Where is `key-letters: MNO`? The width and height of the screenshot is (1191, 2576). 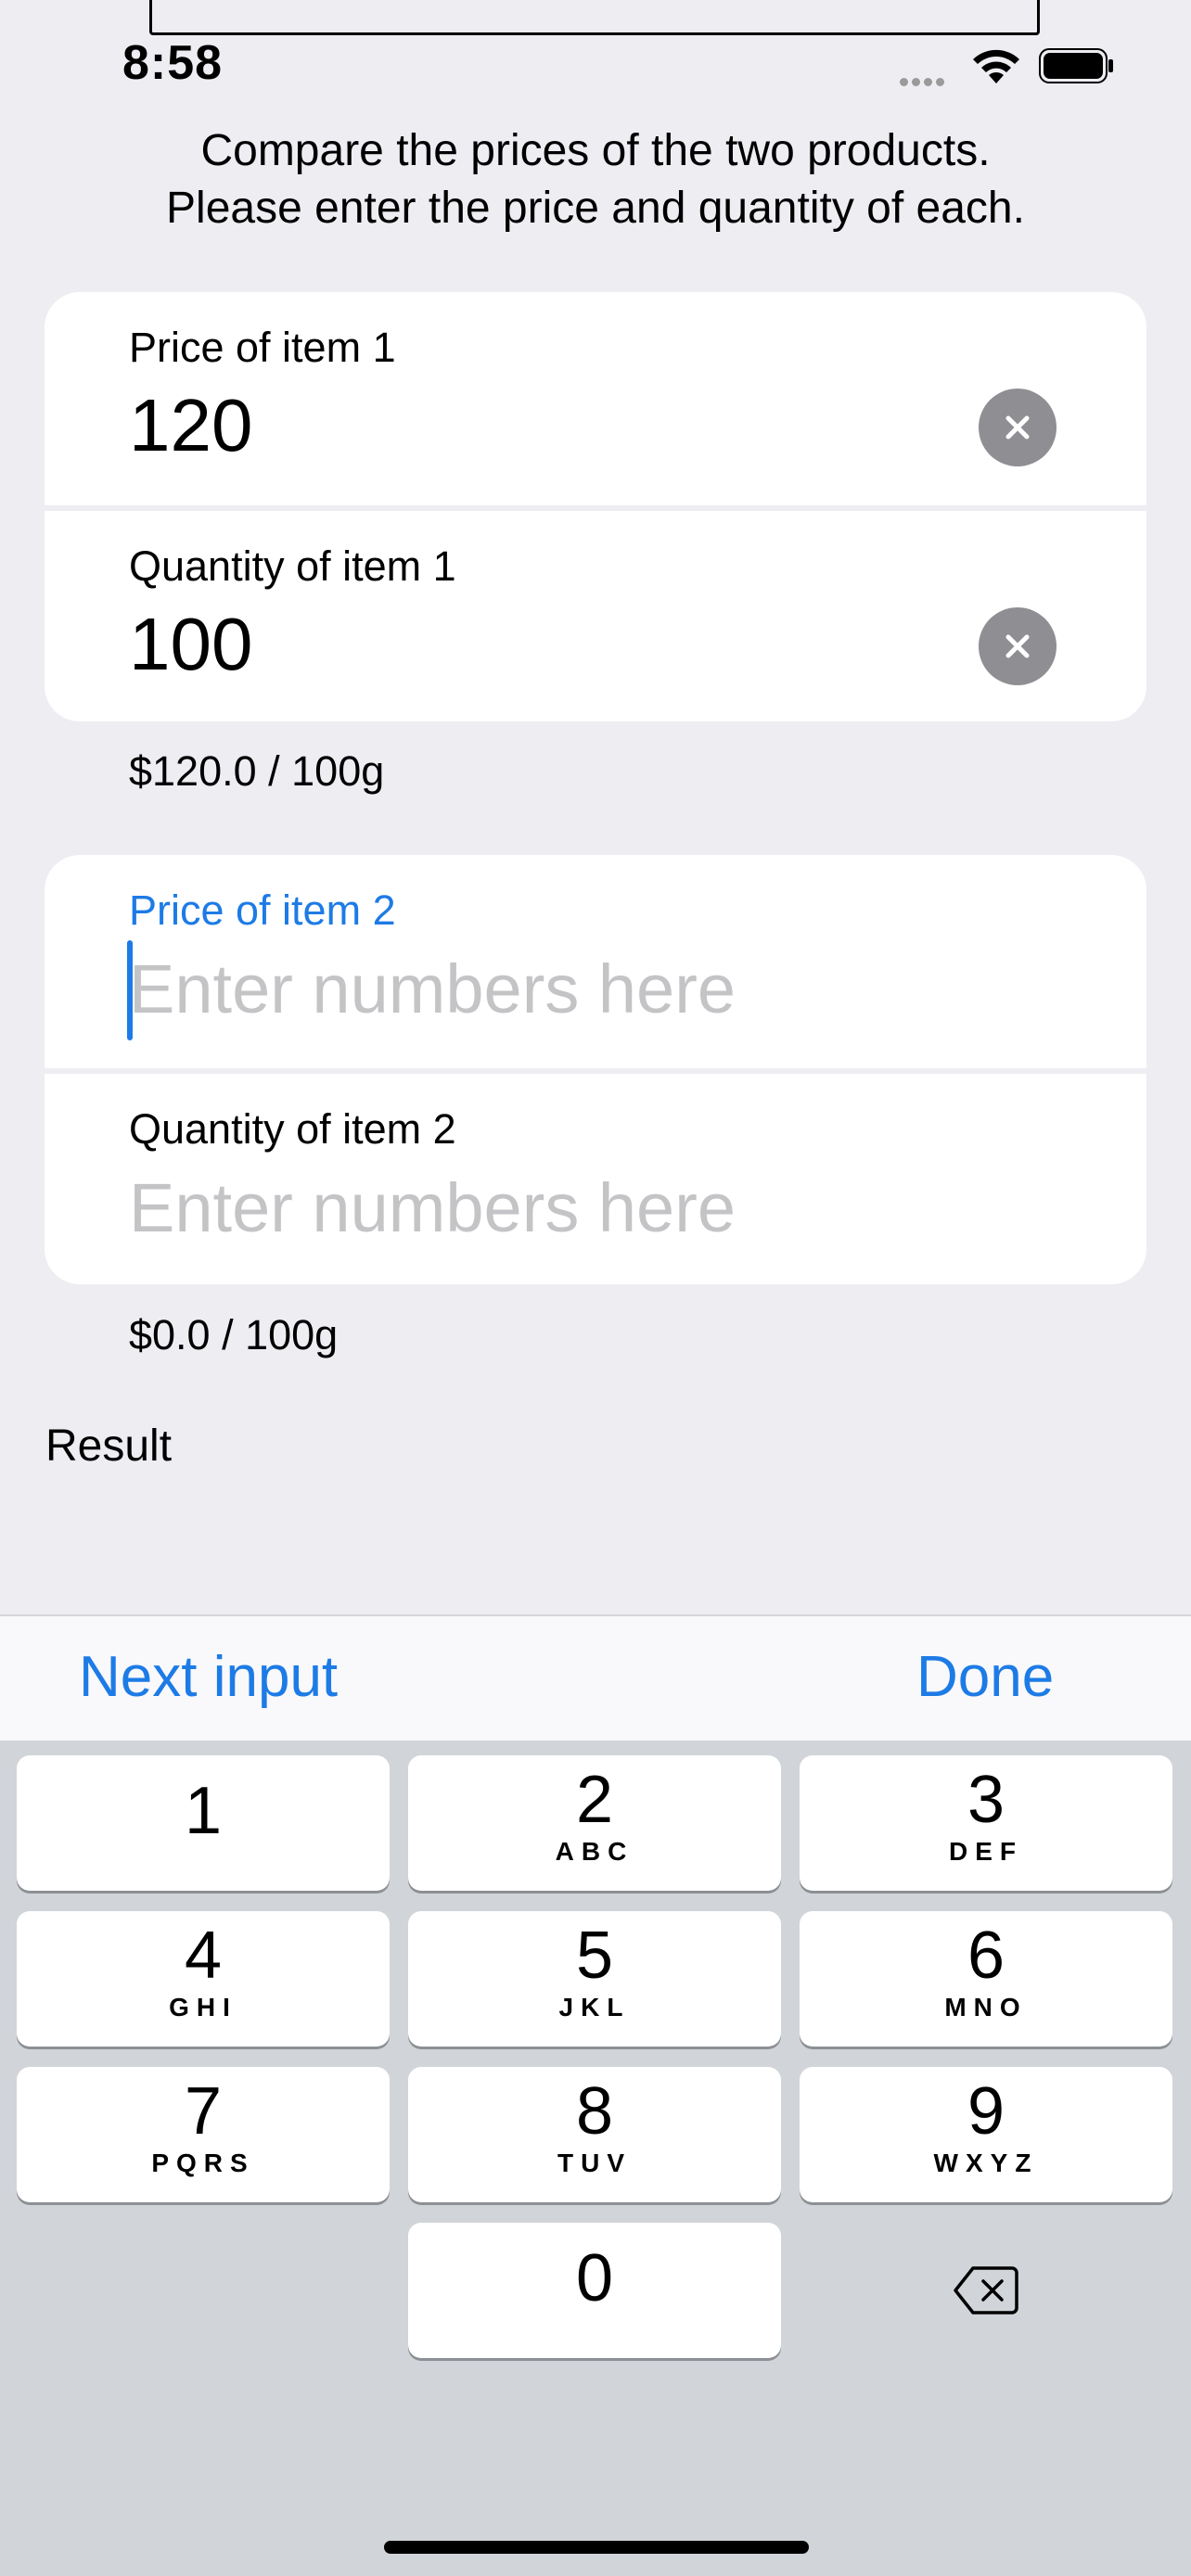 key-letters: MNO is located at coordinates (986, 2007).